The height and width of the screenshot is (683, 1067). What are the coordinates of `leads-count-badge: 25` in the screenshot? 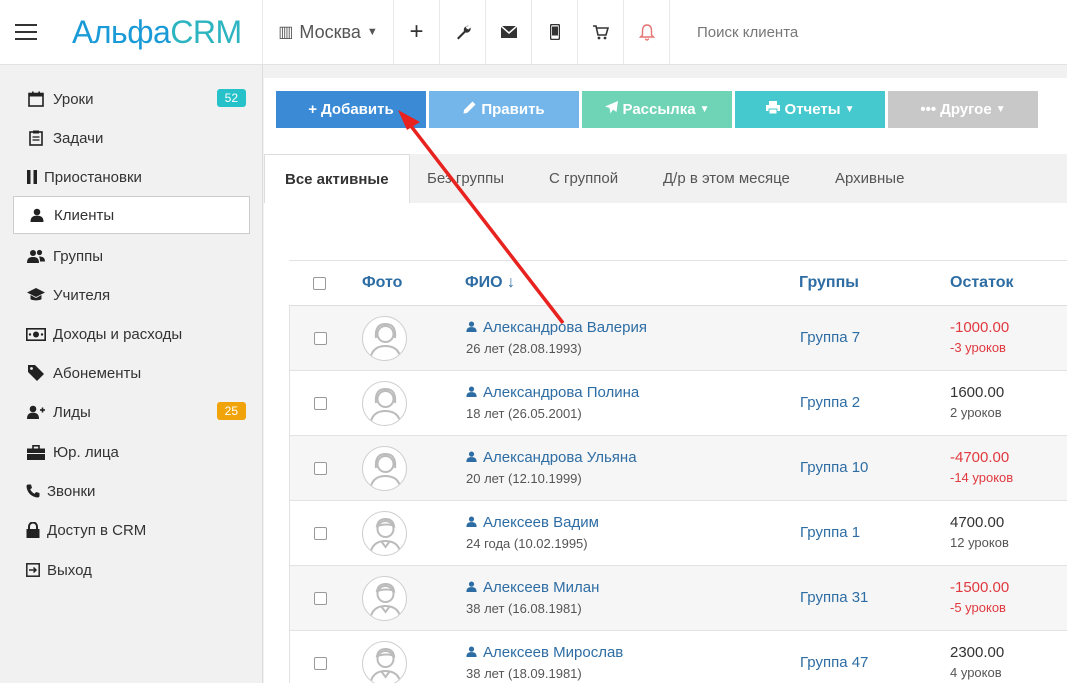 It's located at (231, 411).